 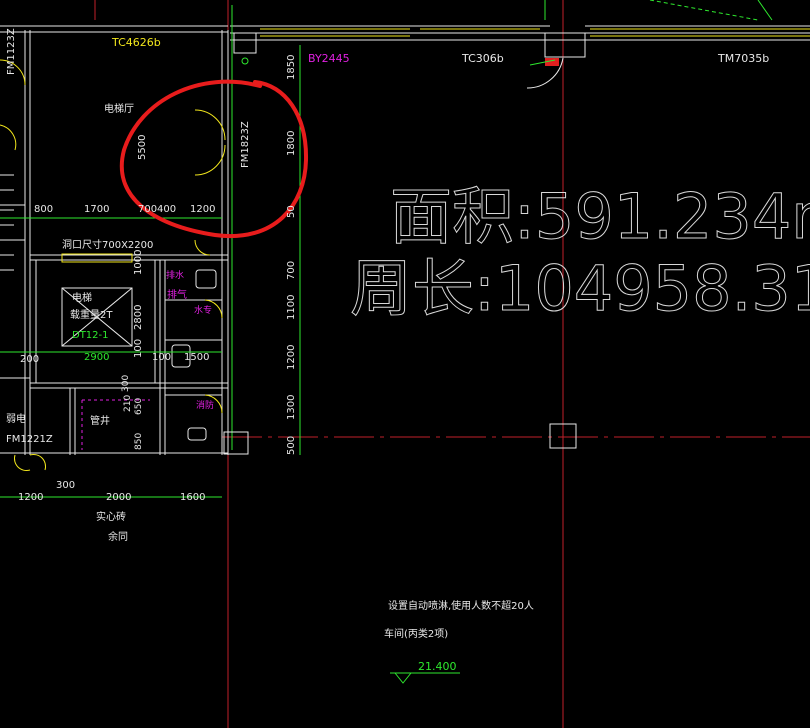 What do you see at coordinates (291, 307) in the screenshot?
I see `dim-text: 1100` at bounding box center [291, 307].